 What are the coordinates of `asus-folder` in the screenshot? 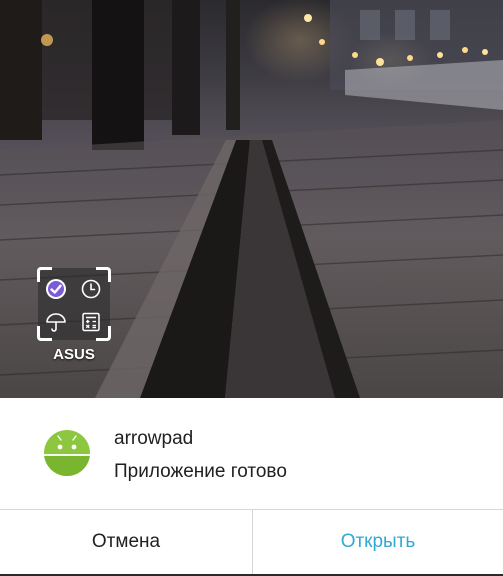 It's located at (74, 304).